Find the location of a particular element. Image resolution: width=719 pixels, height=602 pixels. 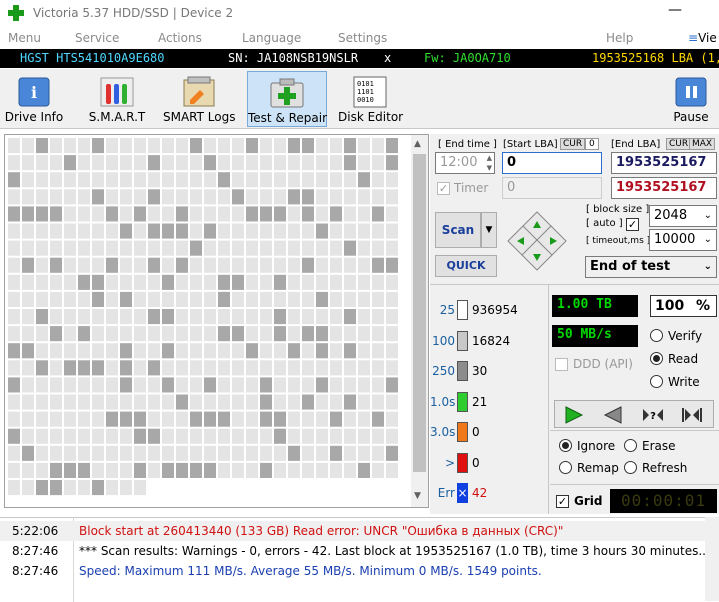

end-lba-cur-button: CUR is located at coordinates (679, 144).